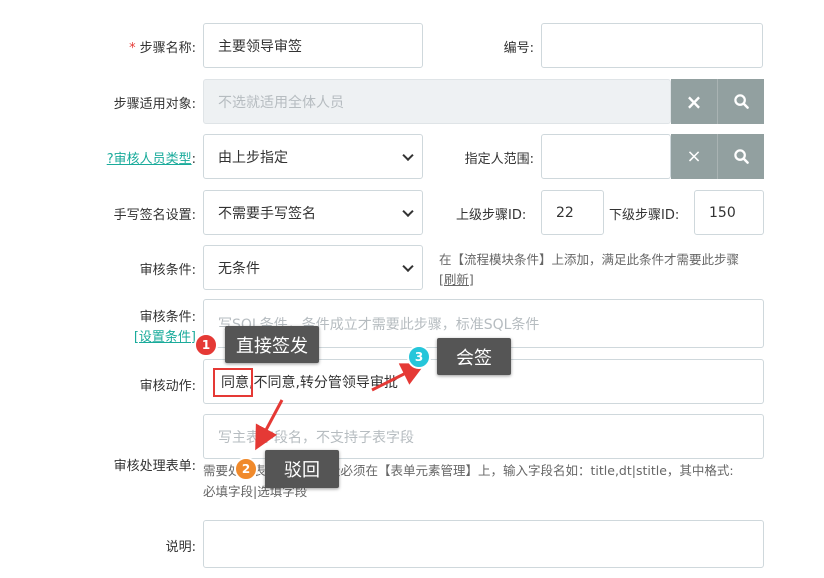  I want to click on condition-select: 无条件, so click(313, 267).